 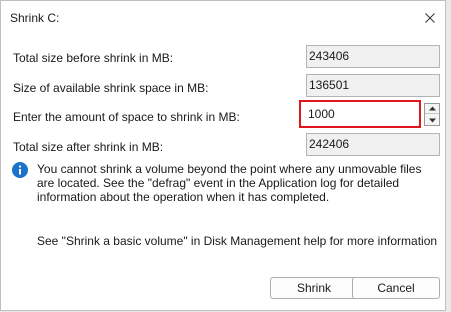 I want to click on close-icon, so click(x=430, y=18).